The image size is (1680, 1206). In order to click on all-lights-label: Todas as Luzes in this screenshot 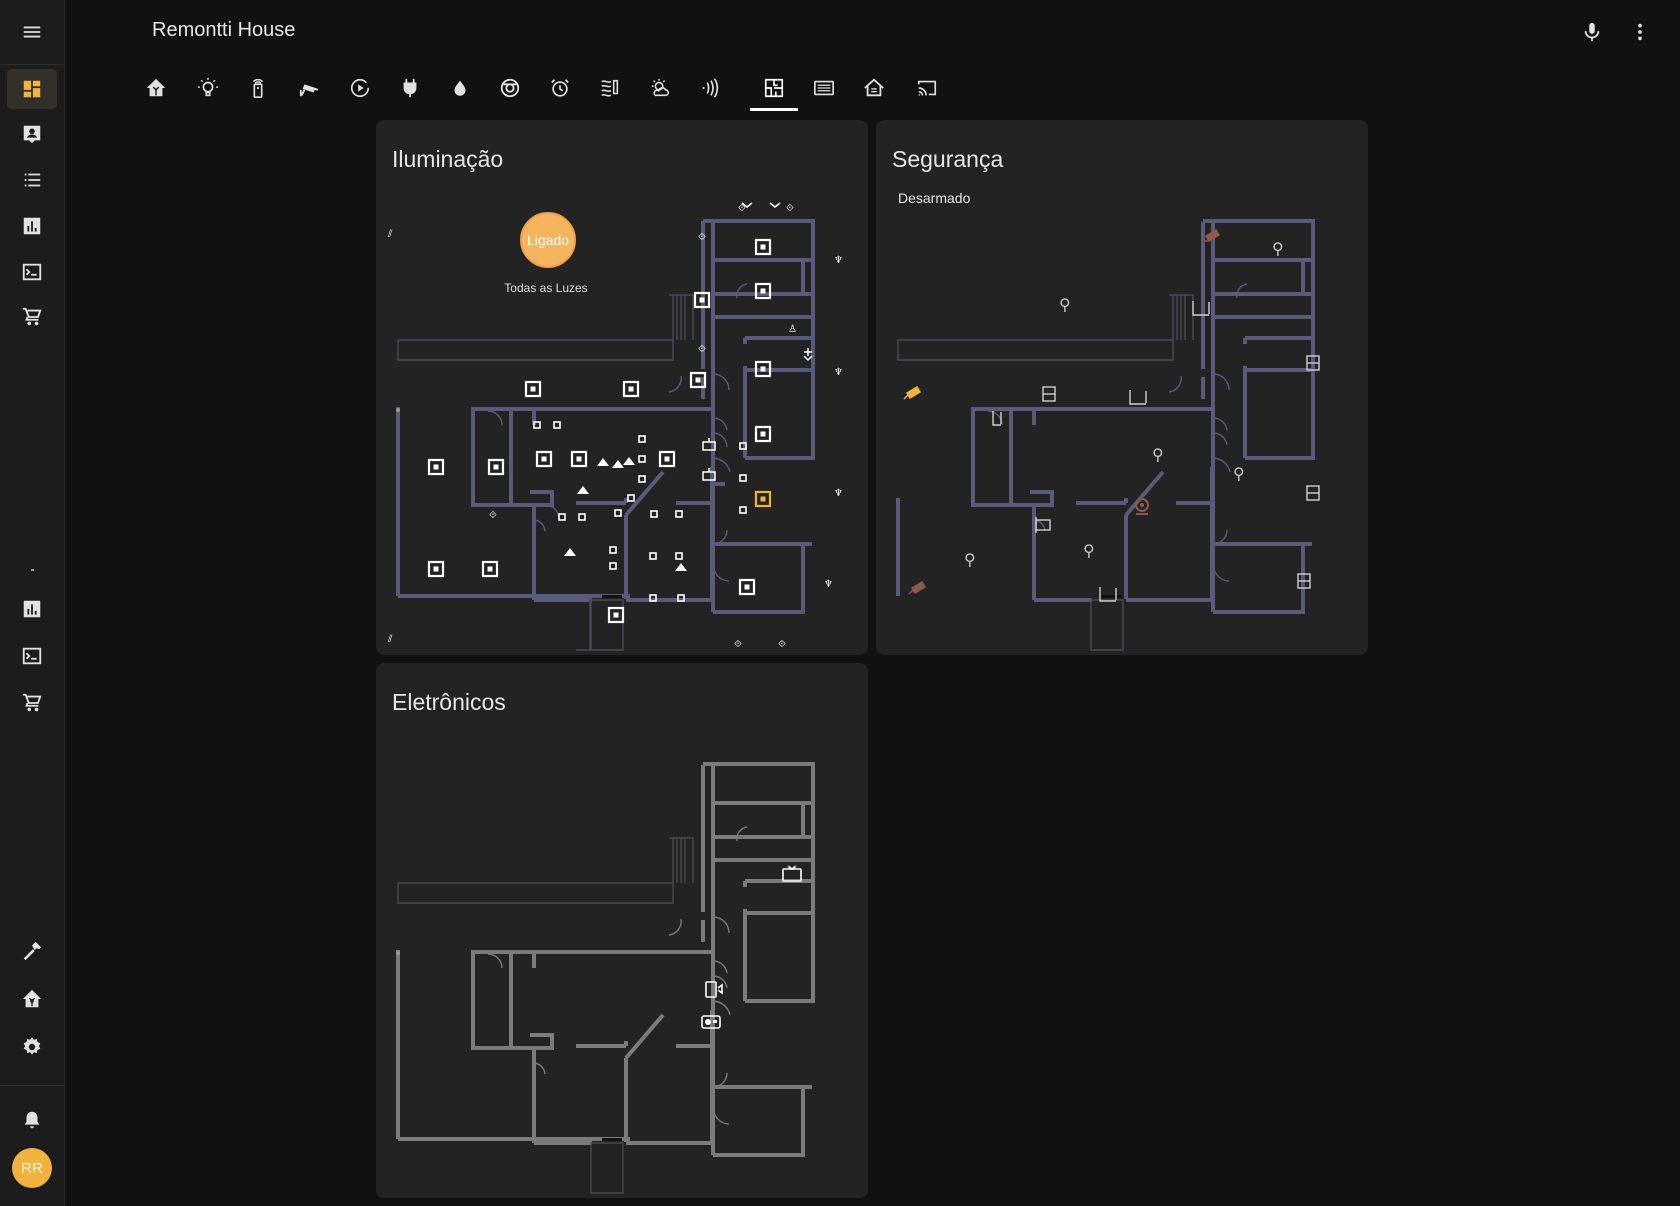, I will do `click(546, 288)`.